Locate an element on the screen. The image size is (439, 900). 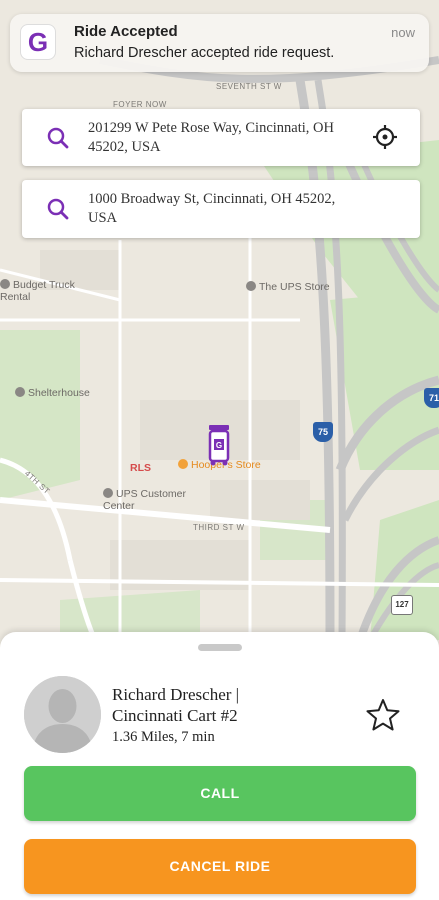
poi-shelterhouse: Shelterhouse is located at coordinates (52, 393).